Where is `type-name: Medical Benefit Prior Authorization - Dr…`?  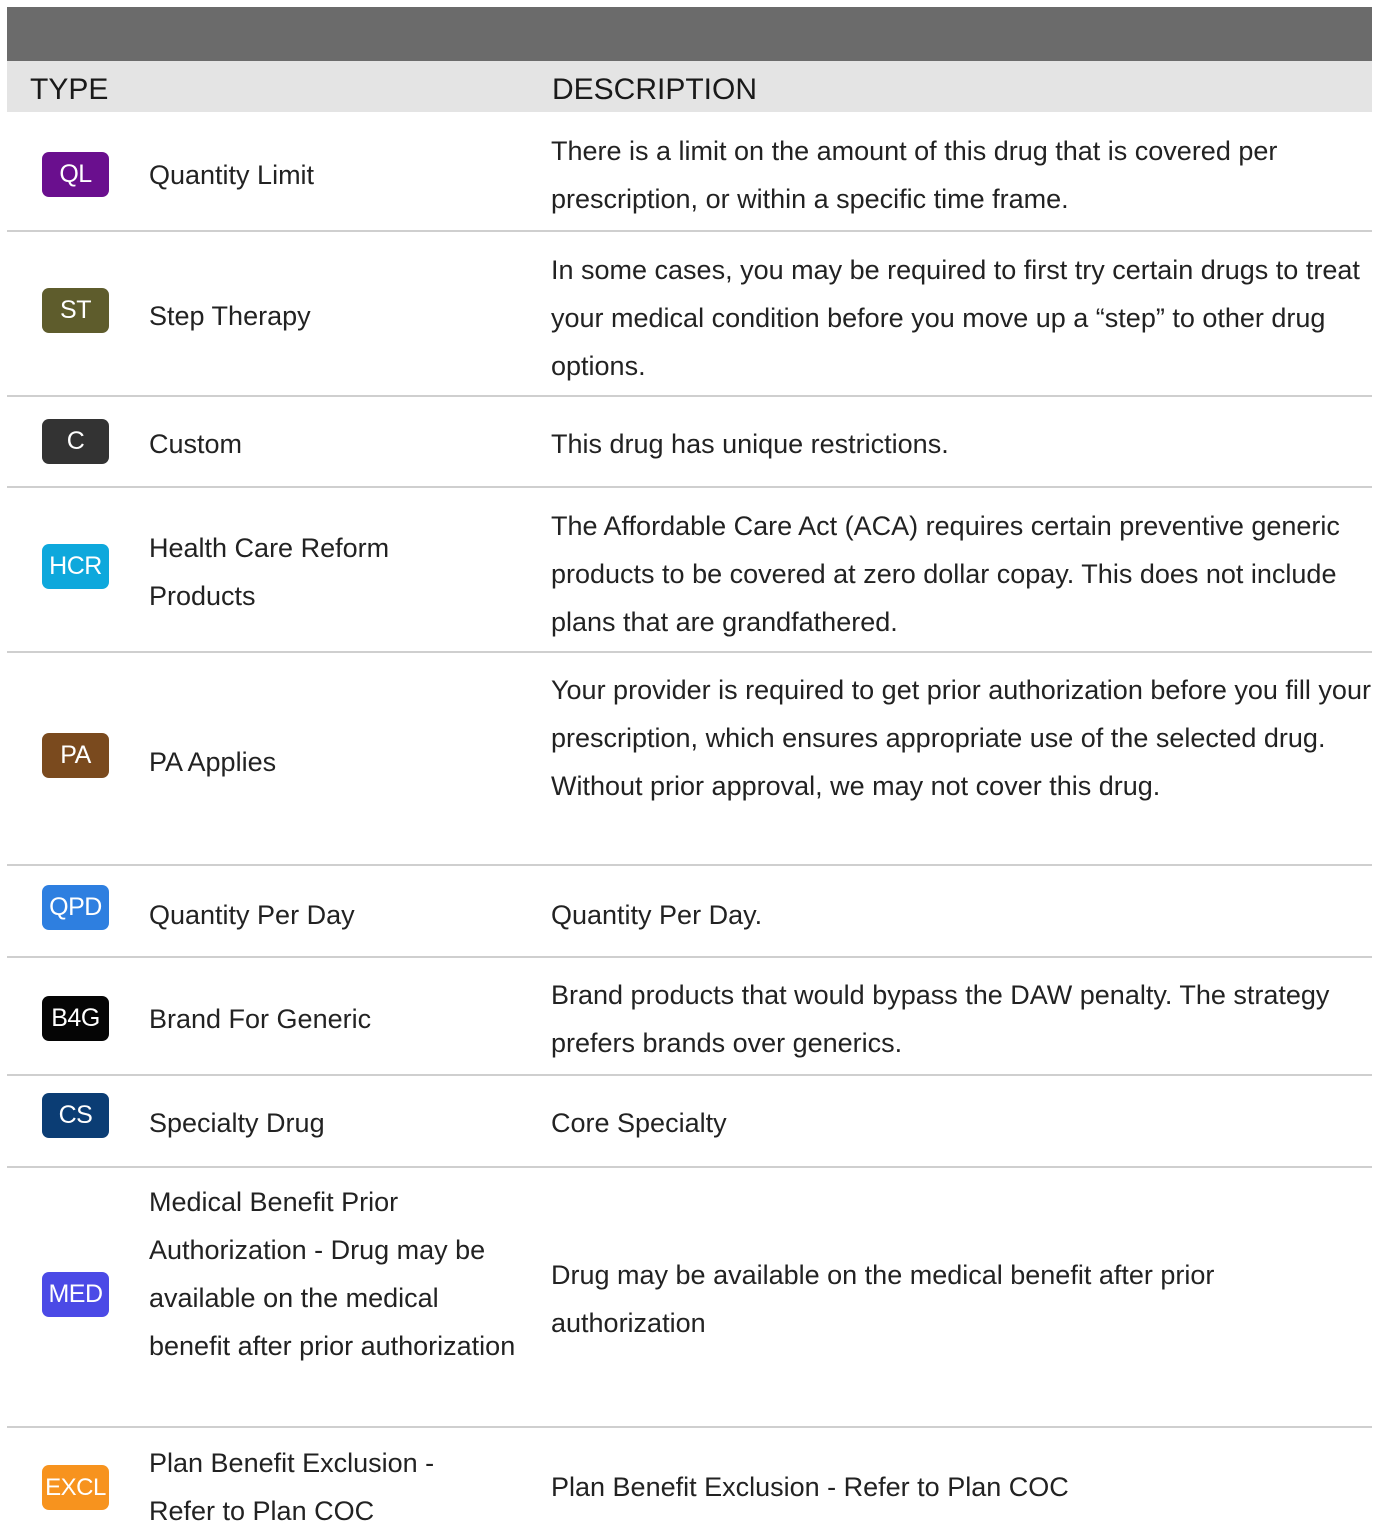 type-name: Medical Benefit Prior Authorization - Dr… is located at coordinates (332, 1274).